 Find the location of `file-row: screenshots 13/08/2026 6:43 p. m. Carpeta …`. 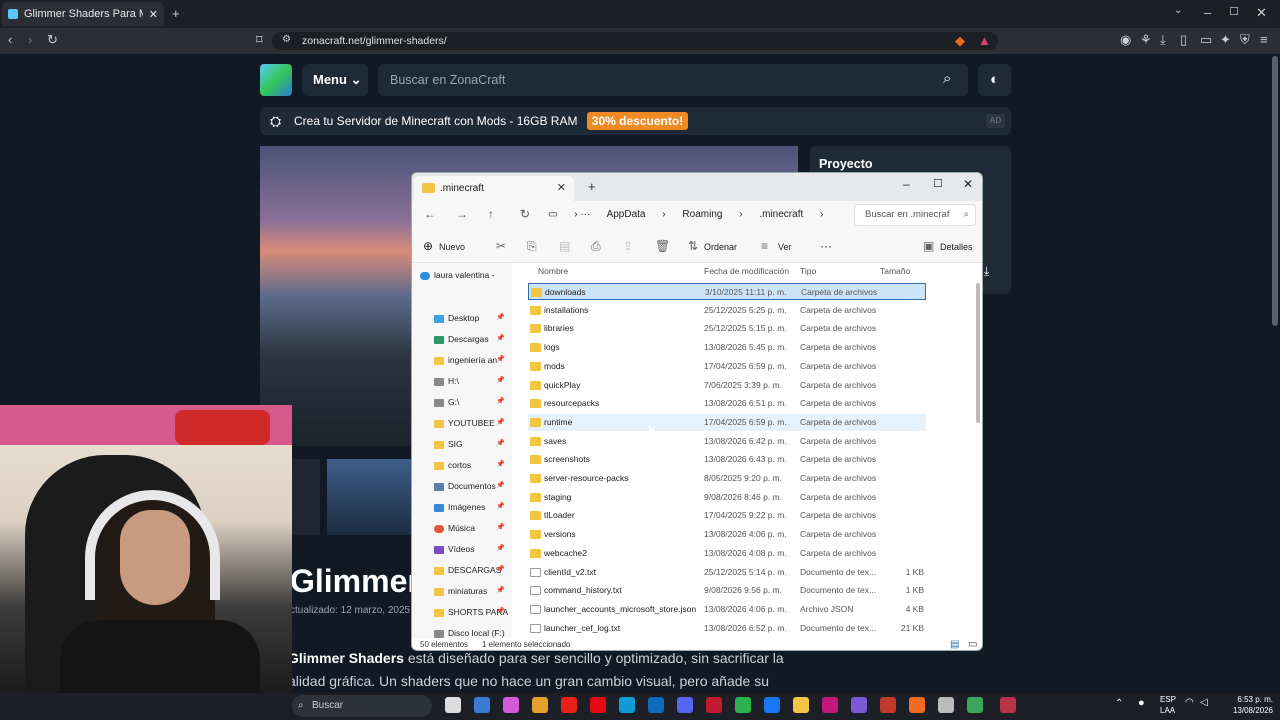

file-row: screenshots 13/08/2026 6:43 p. m. Carpeta … is located at coordinates (727, 459).